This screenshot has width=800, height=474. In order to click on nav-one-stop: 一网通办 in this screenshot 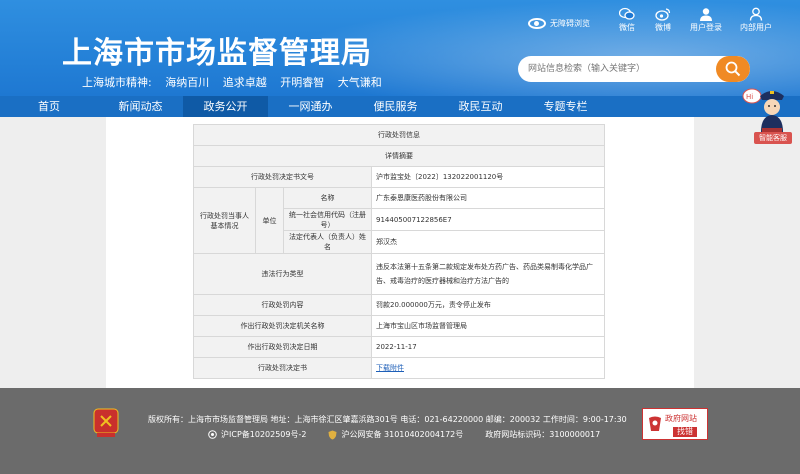, I will do `click(310, 106)`.